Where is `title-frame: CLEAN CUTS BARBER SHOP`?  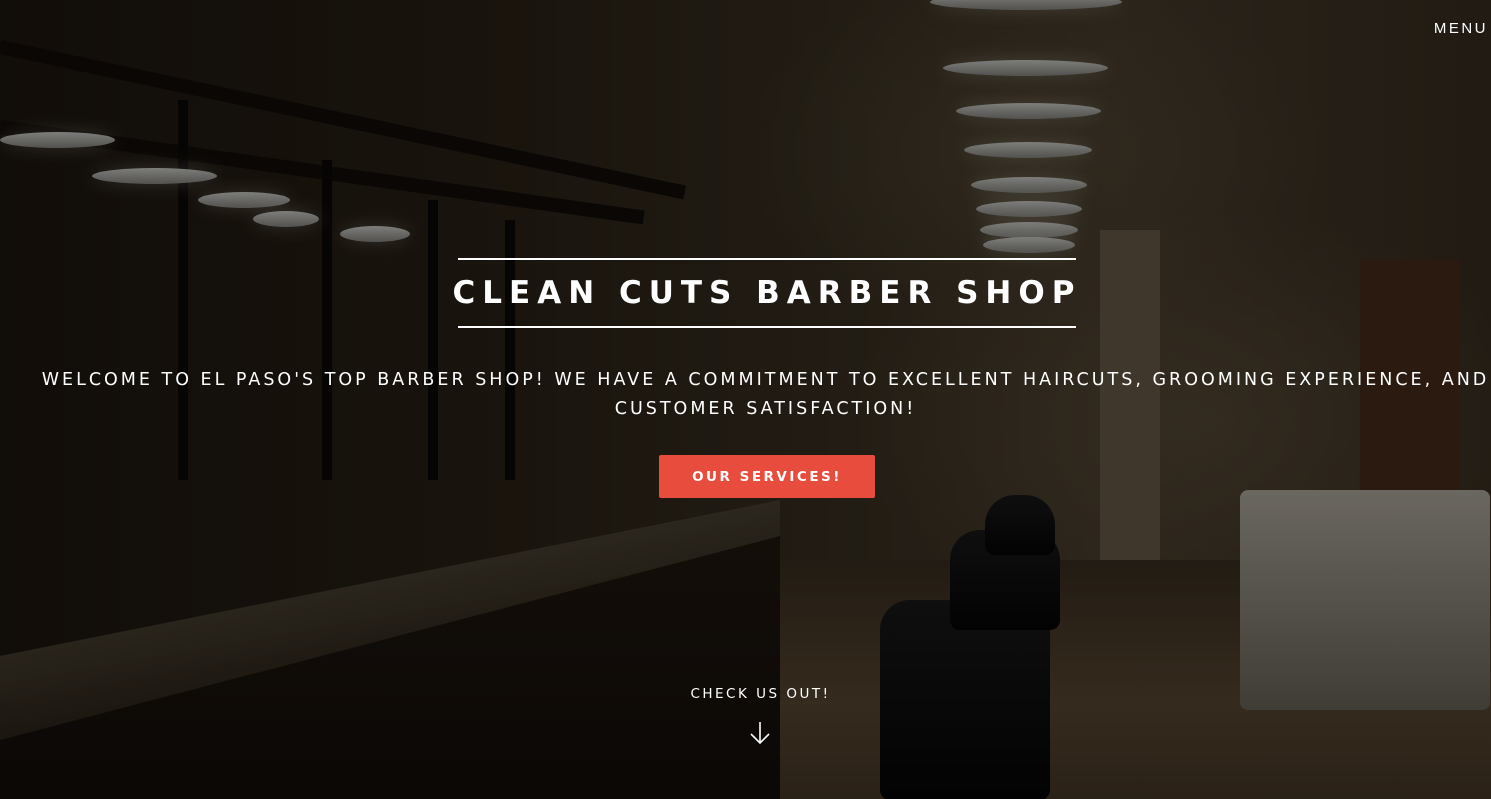
title-frame: CLEAN CUTS BARBER SHOP is located at coordinates (764, 293).